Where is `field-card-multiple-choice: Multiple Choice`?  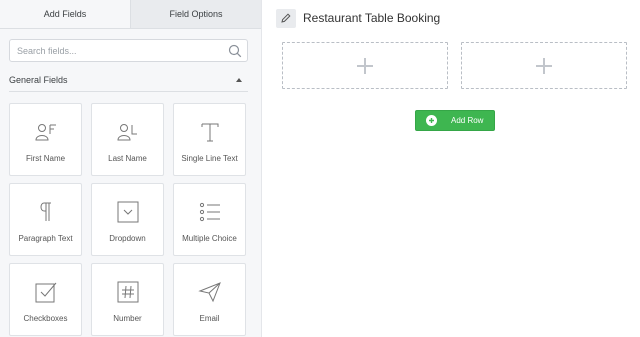 field-card-multiple-choice: Multiple Choice is located at coordinates (209, 219).